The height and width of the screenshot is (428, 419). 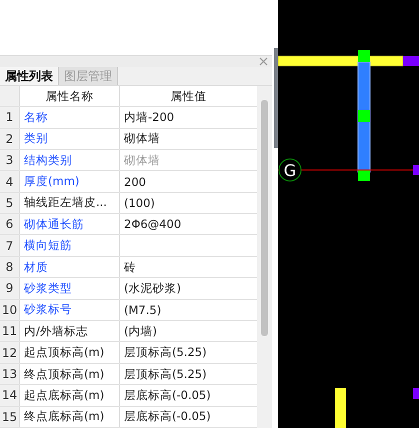 I want to click on row-number: 4, so click(x=10, y=181).